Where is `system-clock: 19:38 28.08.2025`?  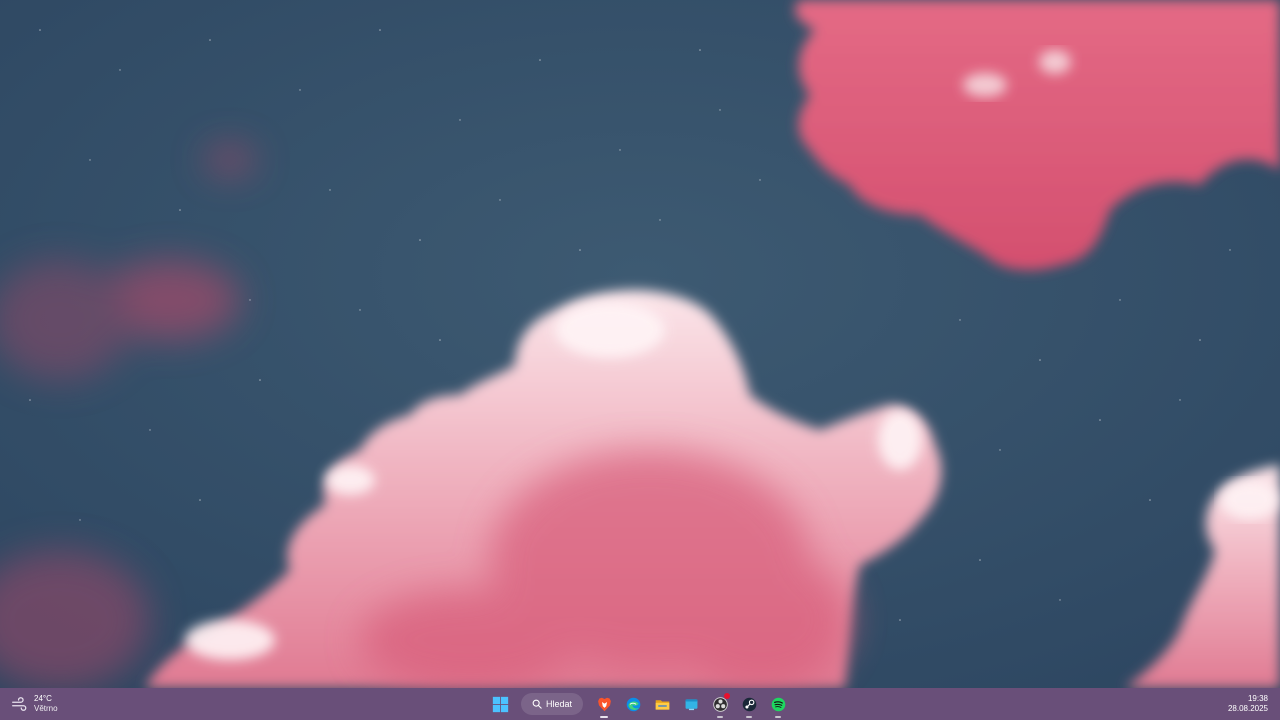 system-clock: 19:38 28.08.2025 is located at coordinates (1248, 704).